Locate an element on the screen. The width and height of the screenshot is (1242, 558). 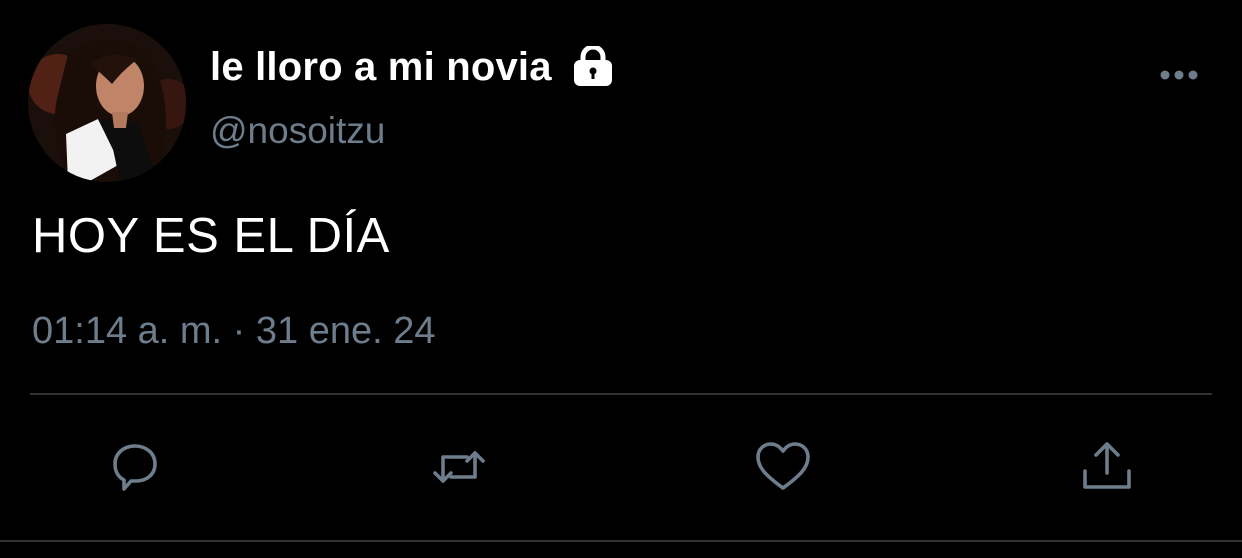
reply-button is located at coordinates (135, 467).